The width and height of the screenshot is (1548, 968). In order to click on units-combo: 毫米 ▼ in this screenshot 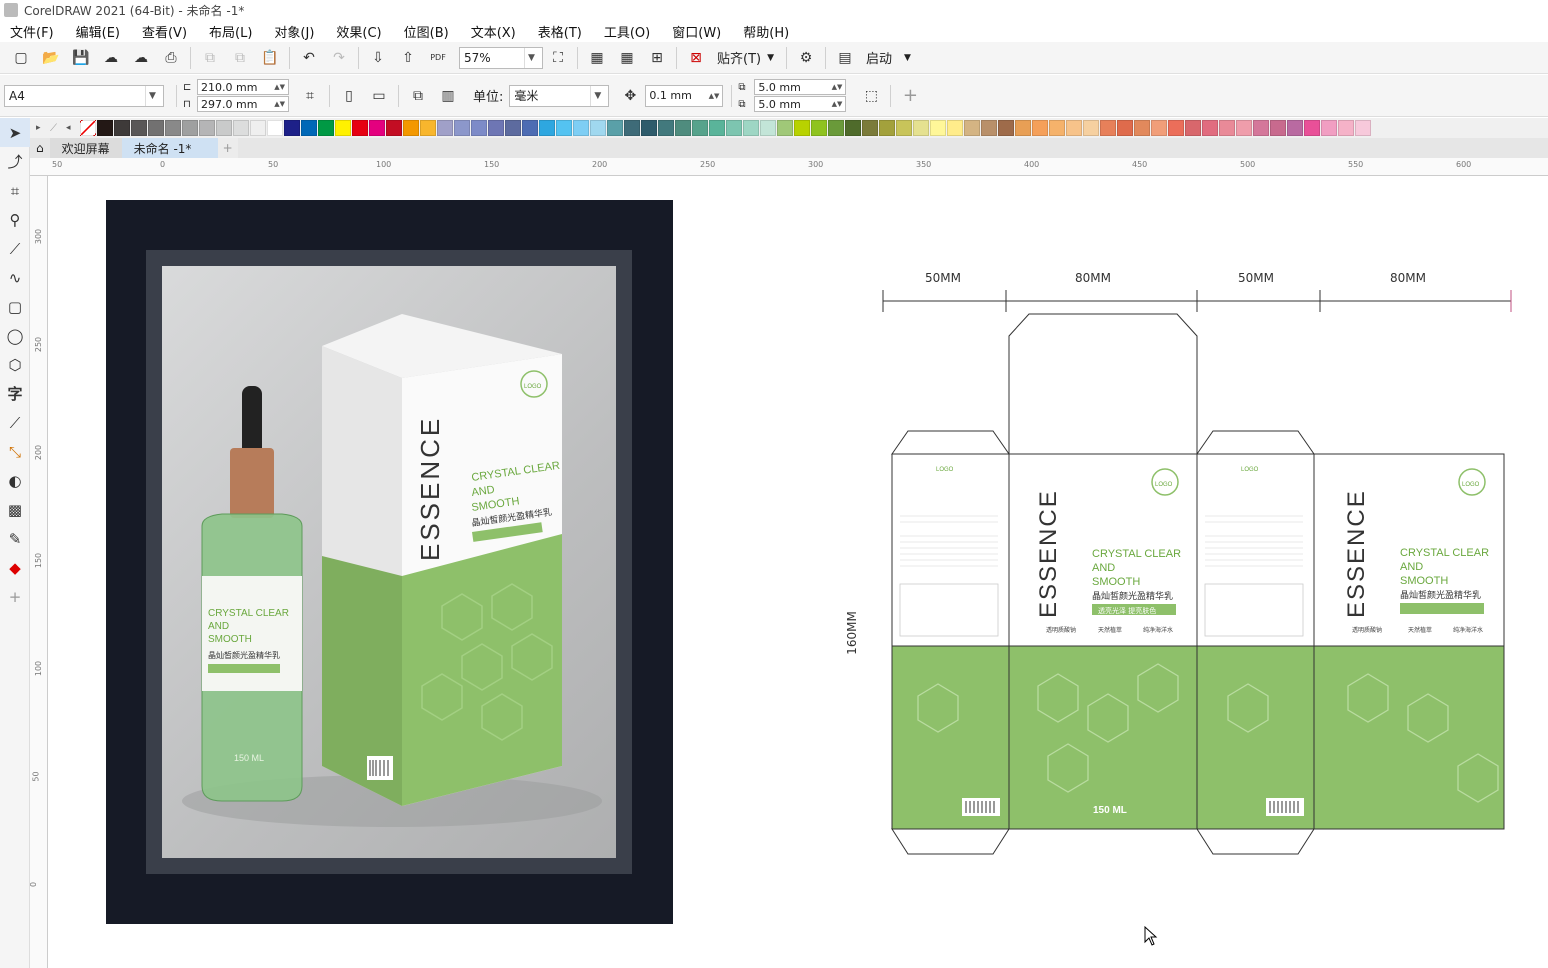, I will do `click(559, 95)`.